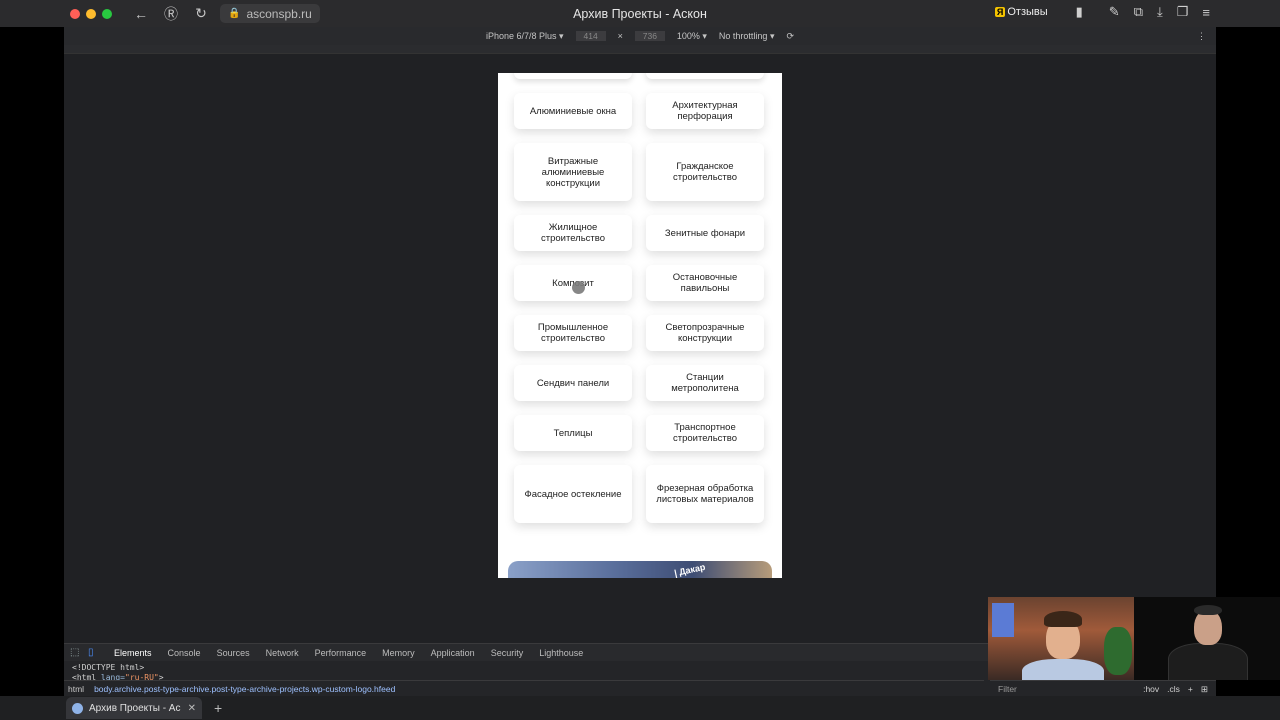 This screenshot has width=1280, height=720. What do you see at coordinates (1114, 12) in the screenshot?
I see `color-picker-icon: ✎` at bounding box center [1114, 12].